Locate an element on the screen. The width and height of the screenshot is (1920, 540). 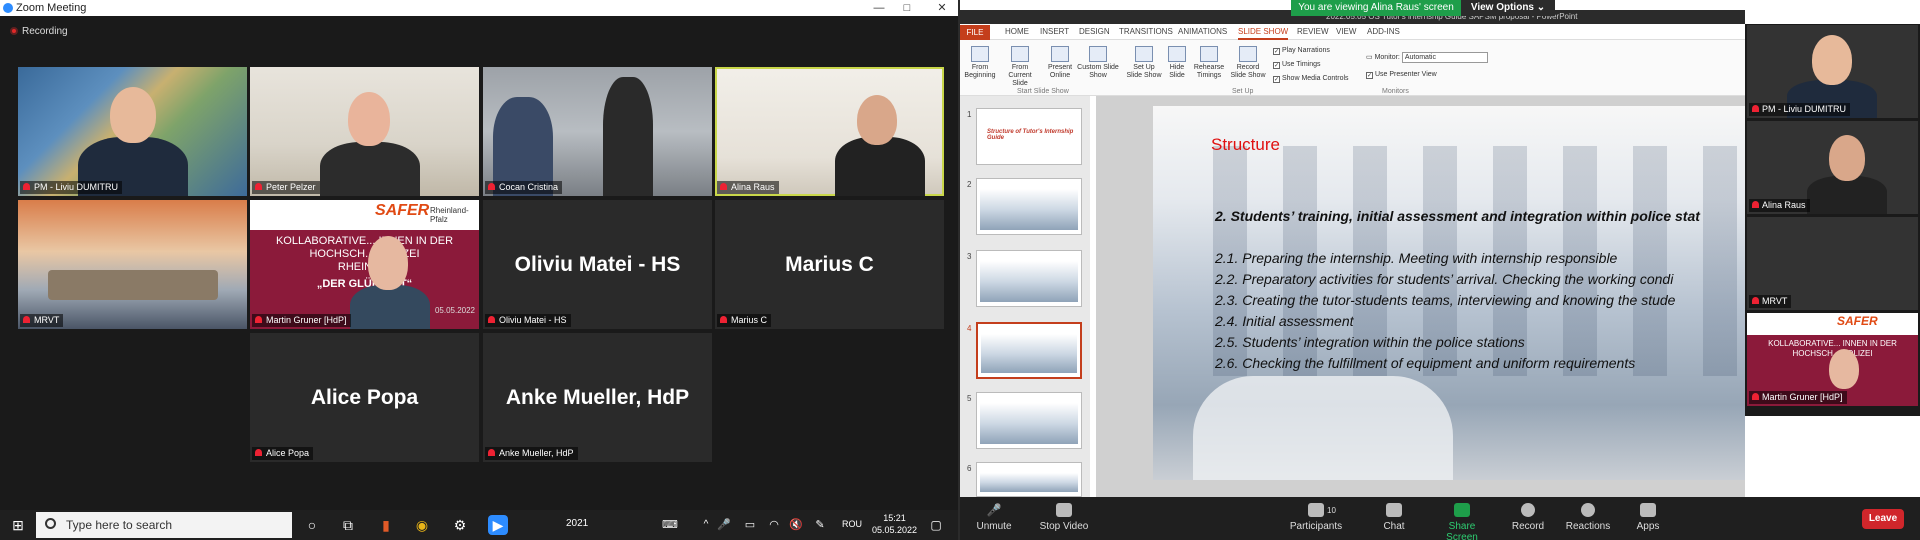
person is located at coordinates (370, 169).